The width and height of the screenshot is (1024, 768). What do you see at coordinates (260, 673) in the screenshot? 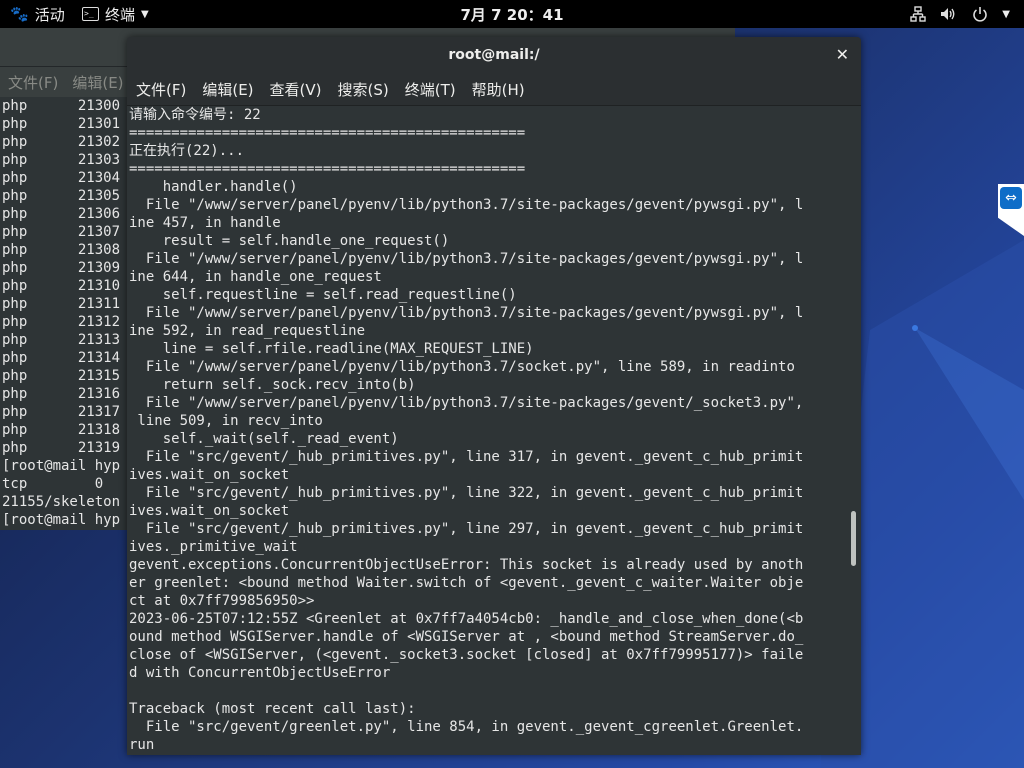
I see `terminal-line: d with ConcurrentObjectUseError` at bounding box center [260, 673].